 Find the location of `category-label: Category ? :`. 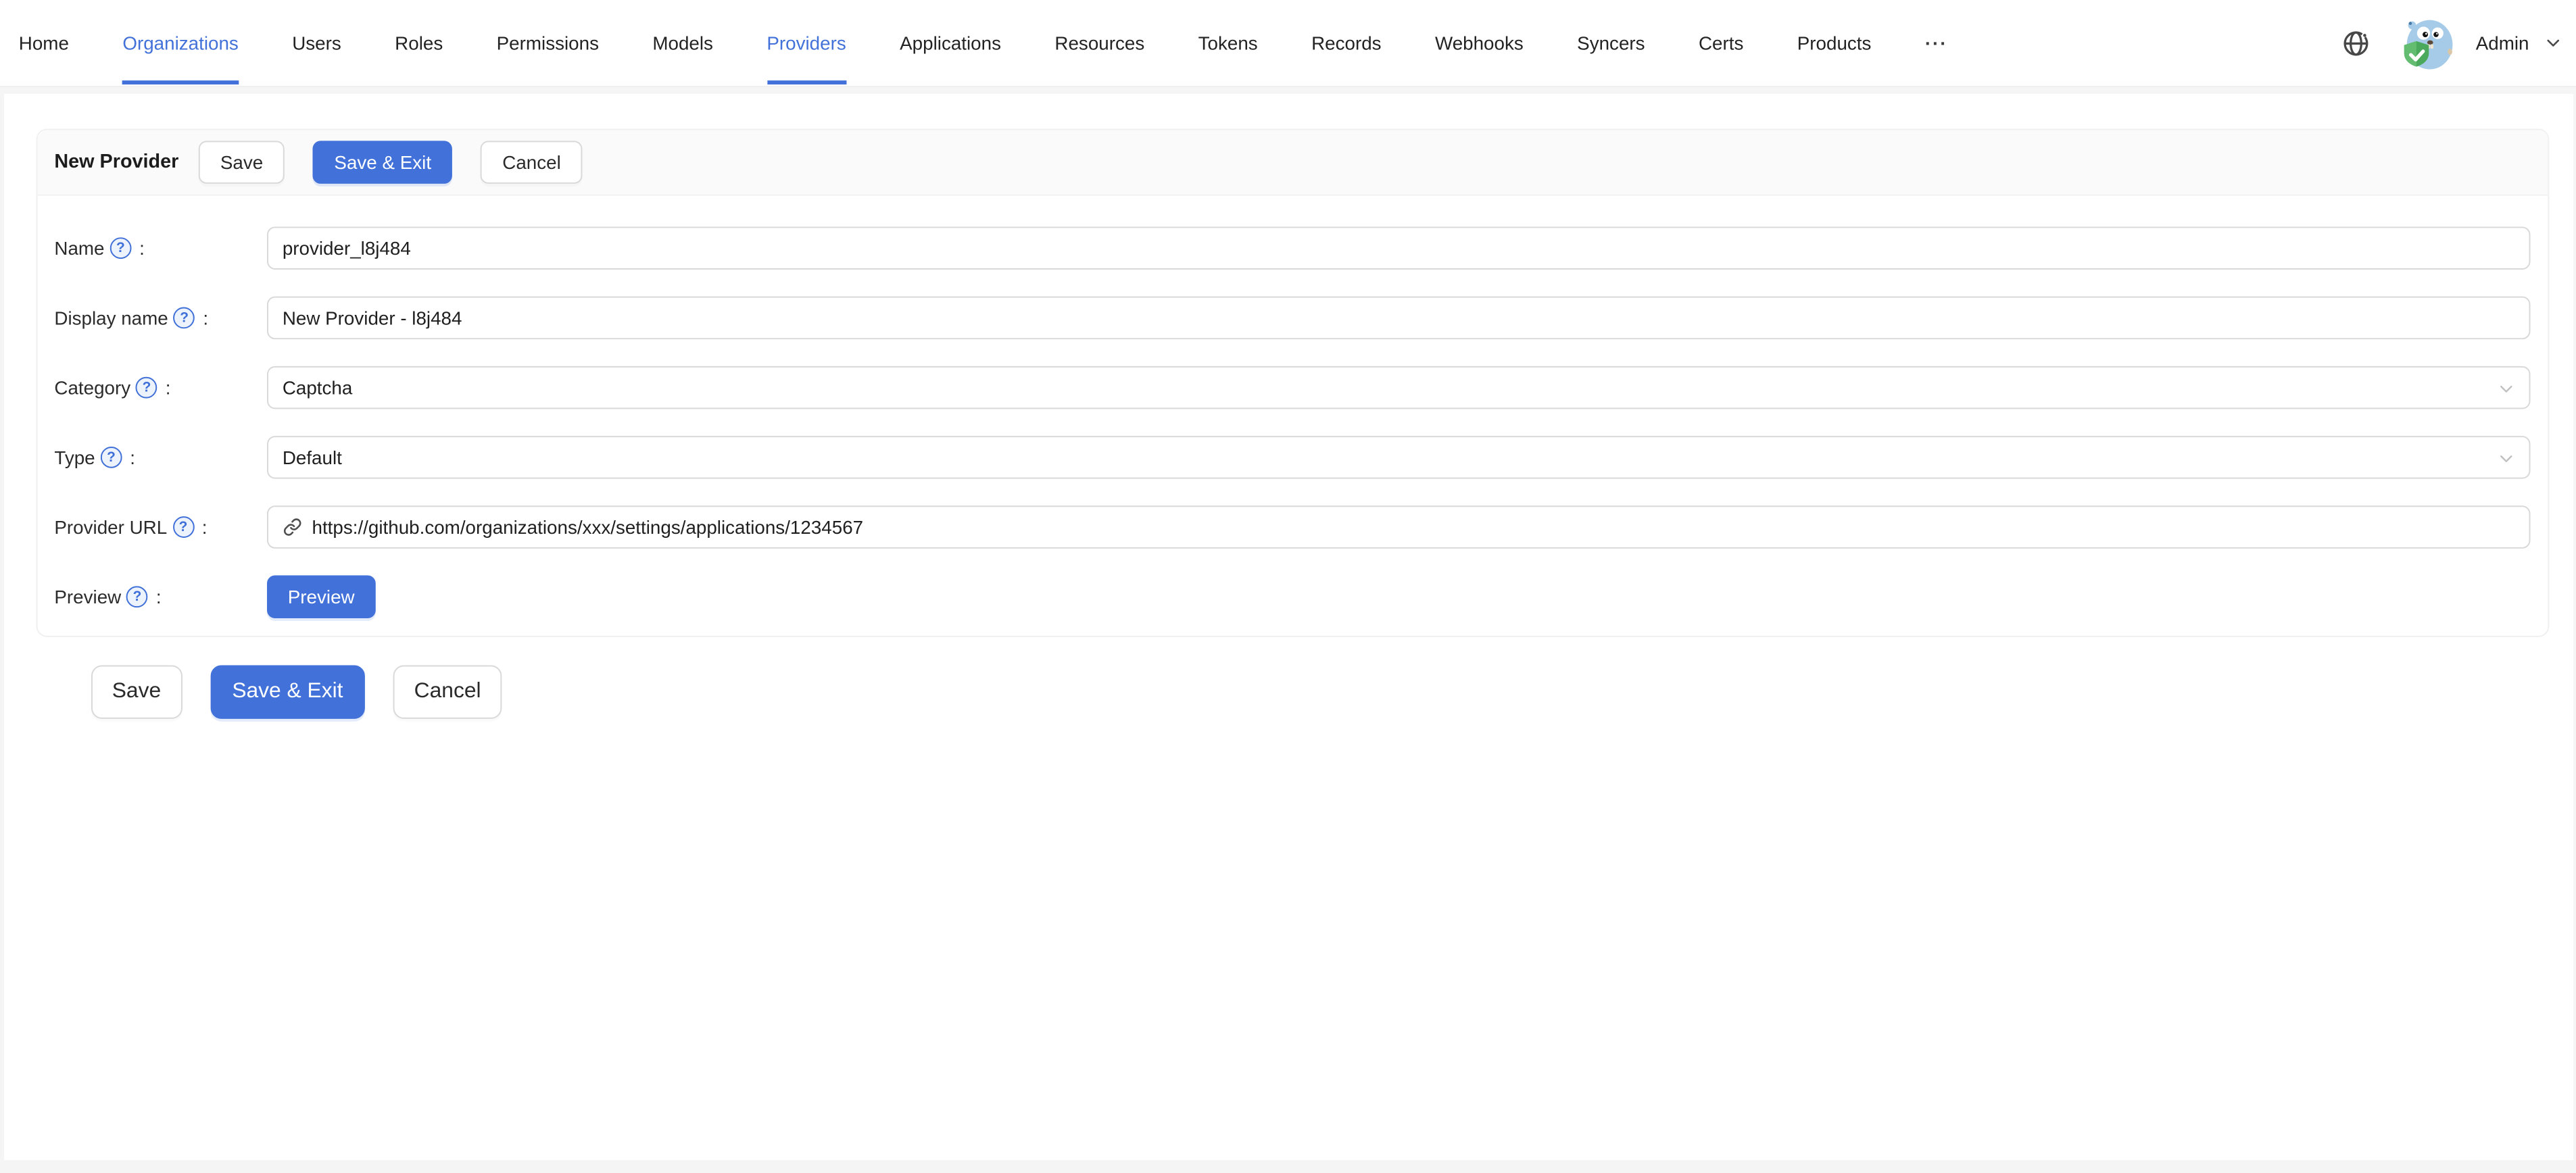

category-label: Category ? : is located at coordinates (160, 387).